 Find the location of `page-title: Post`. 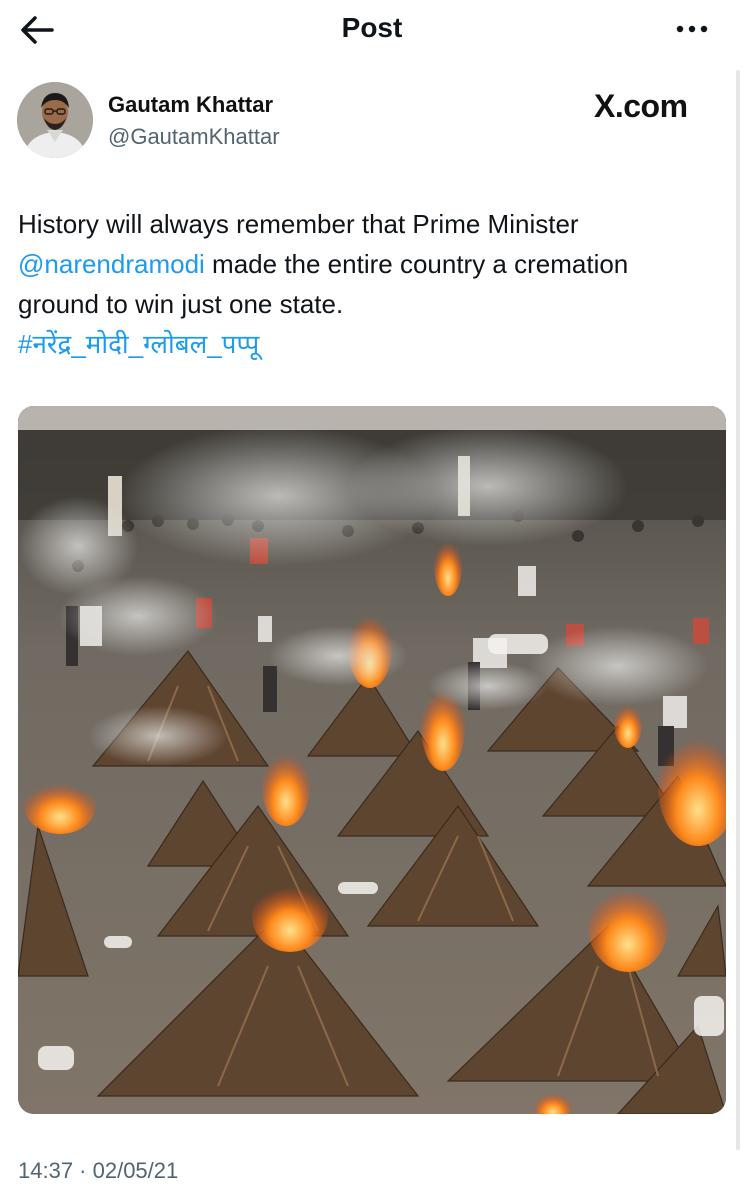

page-title: Post is located at coordinates (372, 27).